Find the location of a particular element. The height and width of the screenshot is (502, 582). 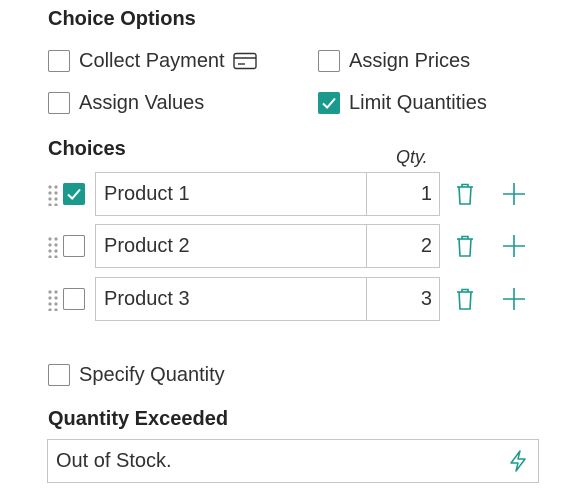

quantity-exceeded-title: Quantity Exceeded is located at coordinates (138, 419).